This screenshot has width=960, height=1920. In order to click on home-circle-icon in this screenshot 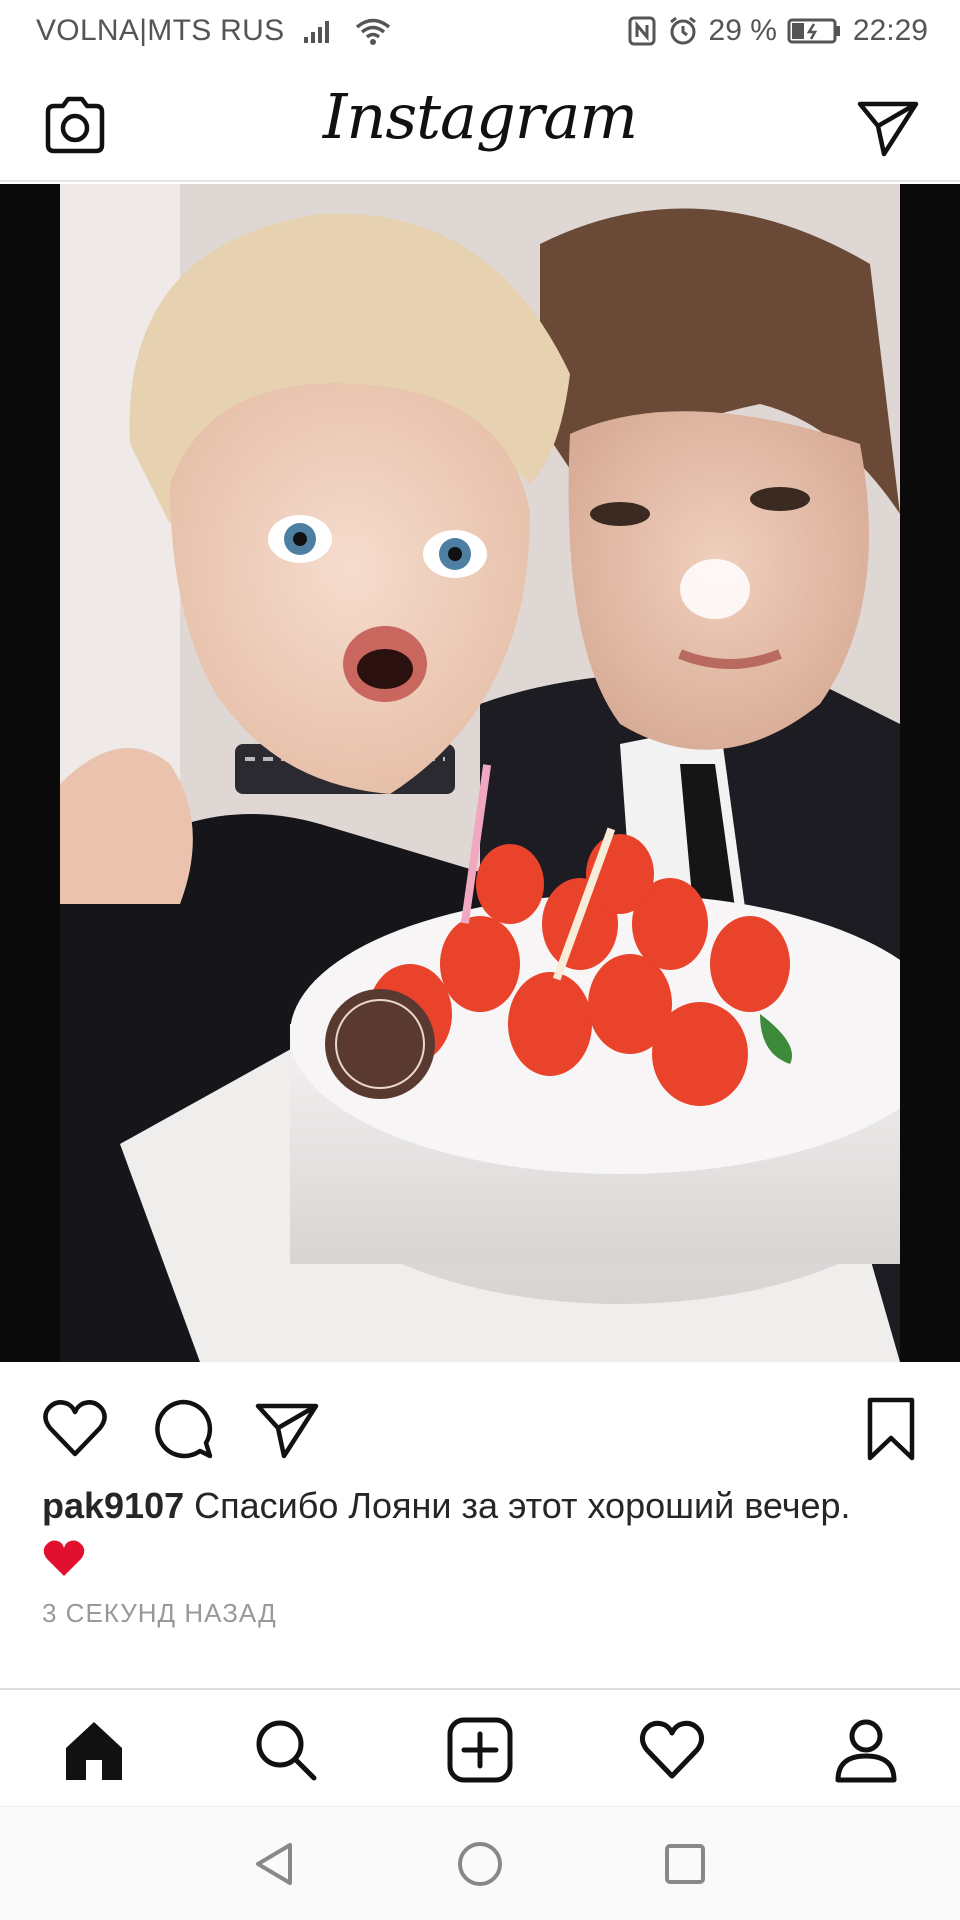, I will do `click(480, 1864)`.